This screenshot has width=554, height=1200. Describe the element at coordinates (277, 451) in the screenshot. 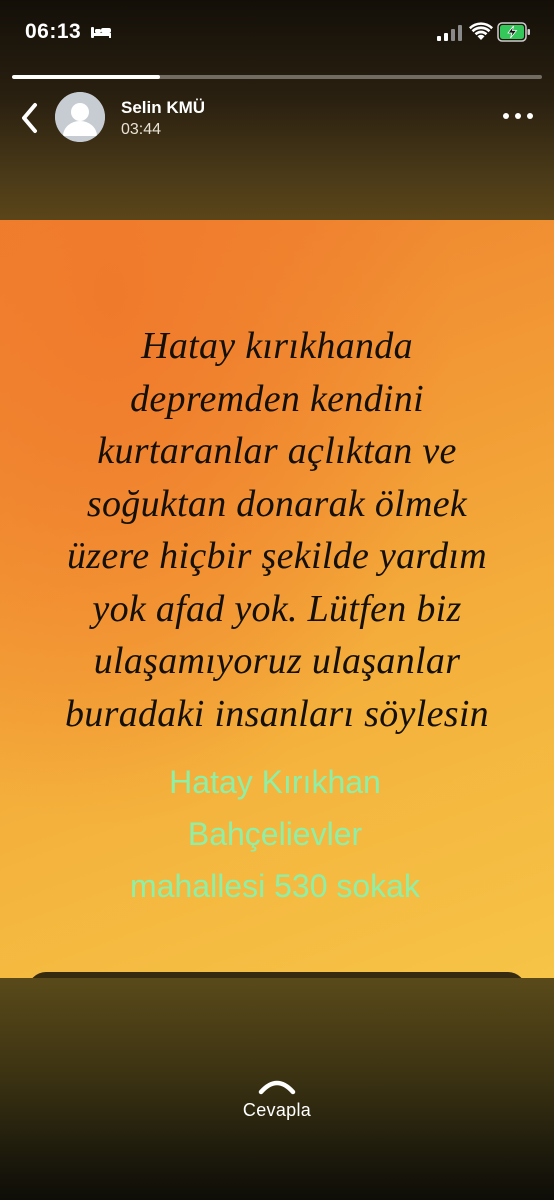

I see `text-line: kurtaranlar açlıktan ve` at that location.